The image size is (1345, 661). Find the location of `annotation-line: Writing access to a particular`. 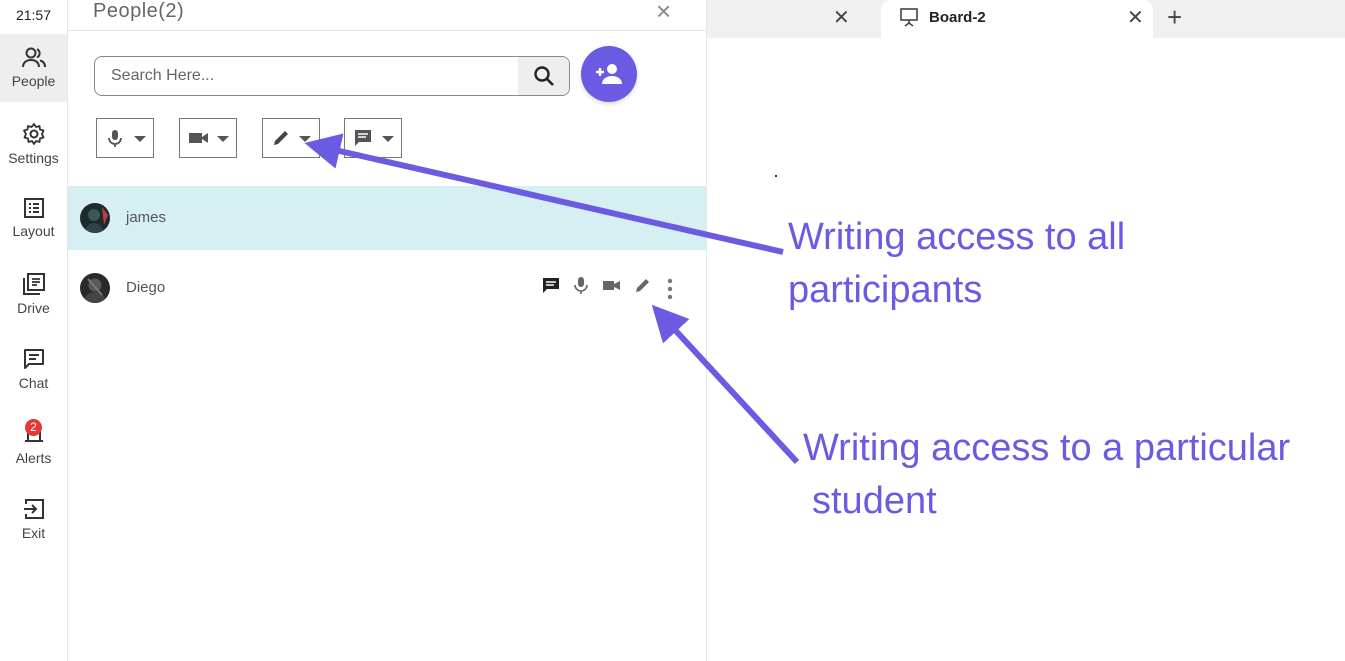

annotation-line: Writing access to a particular is located at coordinates (1047, 448).